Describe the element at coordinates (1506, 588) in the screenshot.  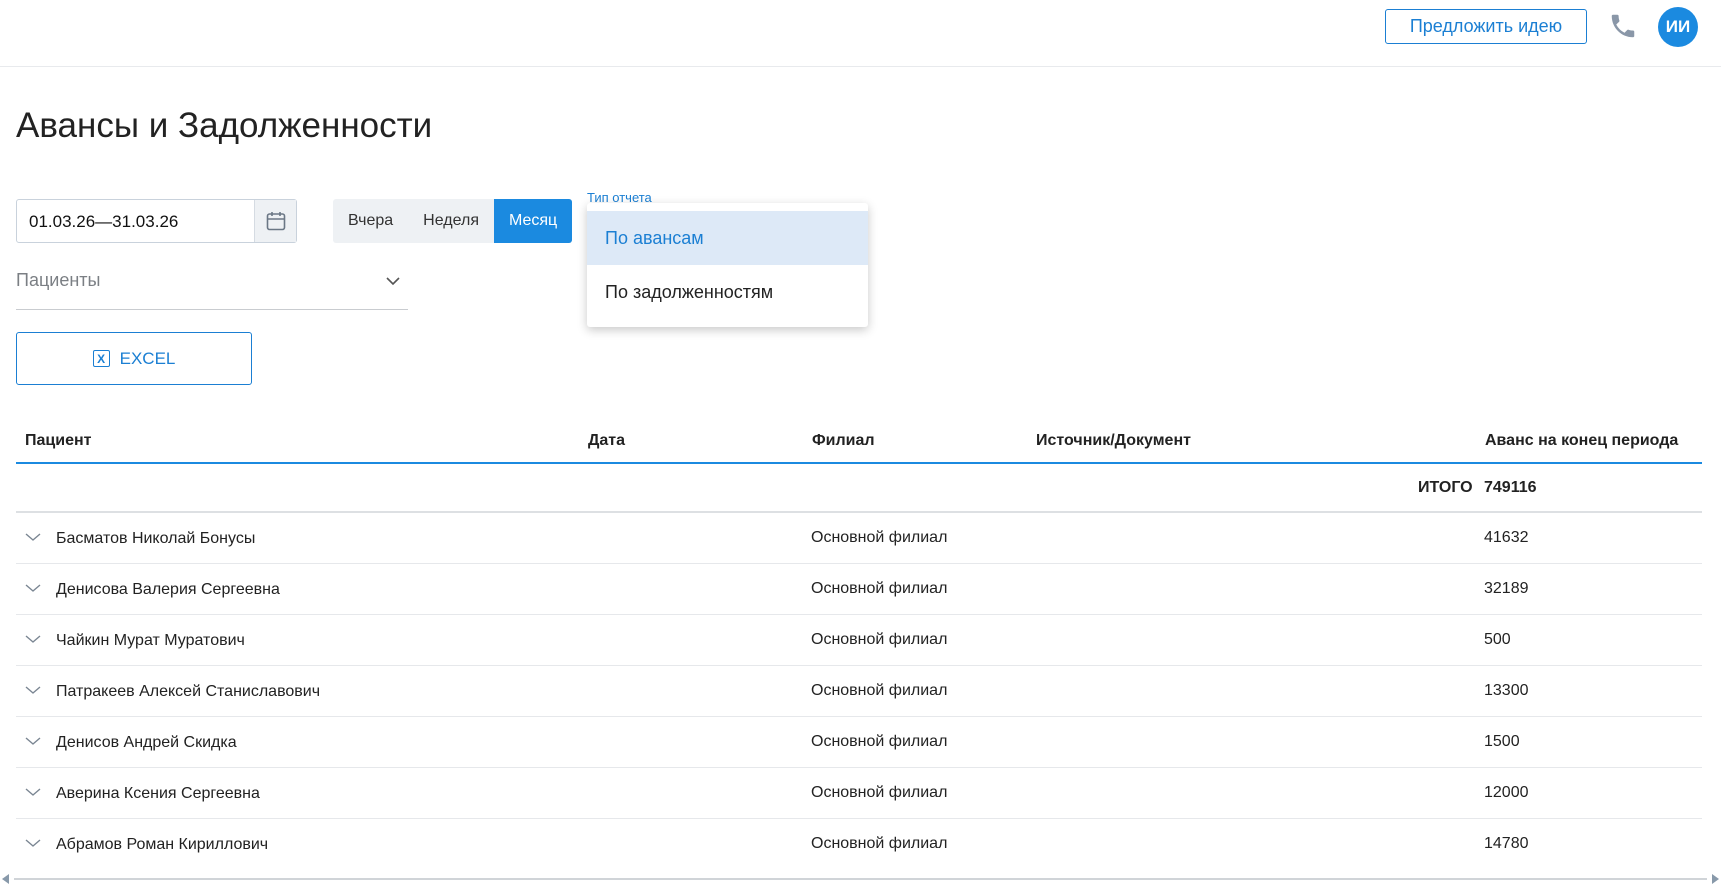
I see `row-advance: 32189` at that location.